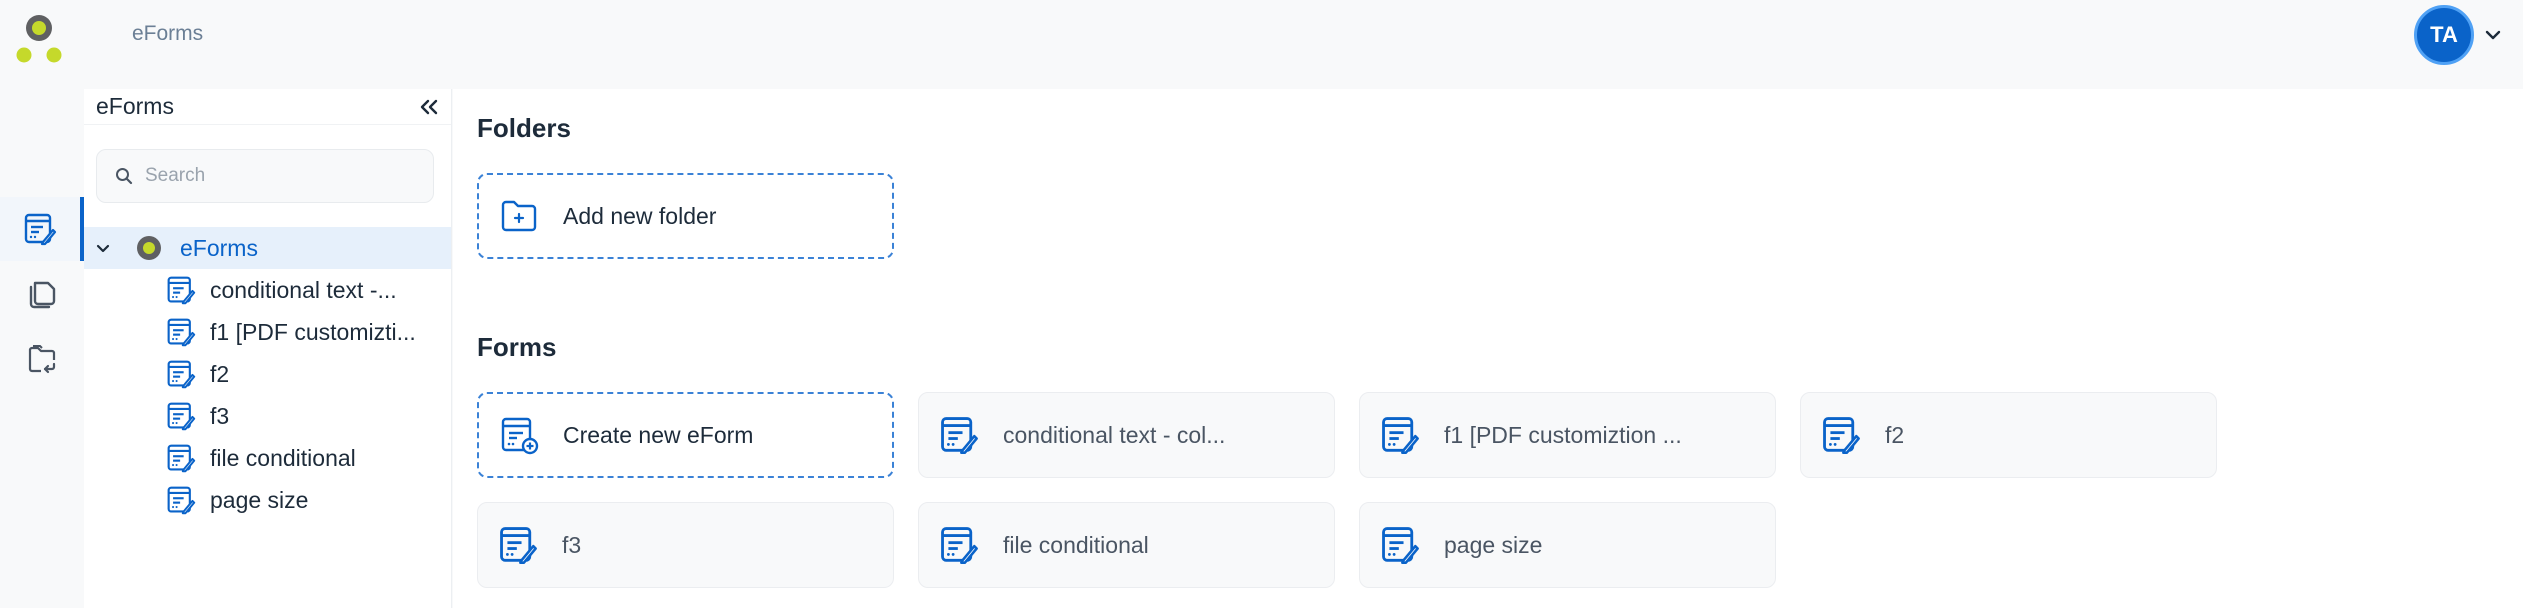 This screenshot has height=608, width=2523. What do you see at coordinates (267, 248) in the screenshot?
I see `tree-root-eforms: eForms` at bounding box center [267, 248].